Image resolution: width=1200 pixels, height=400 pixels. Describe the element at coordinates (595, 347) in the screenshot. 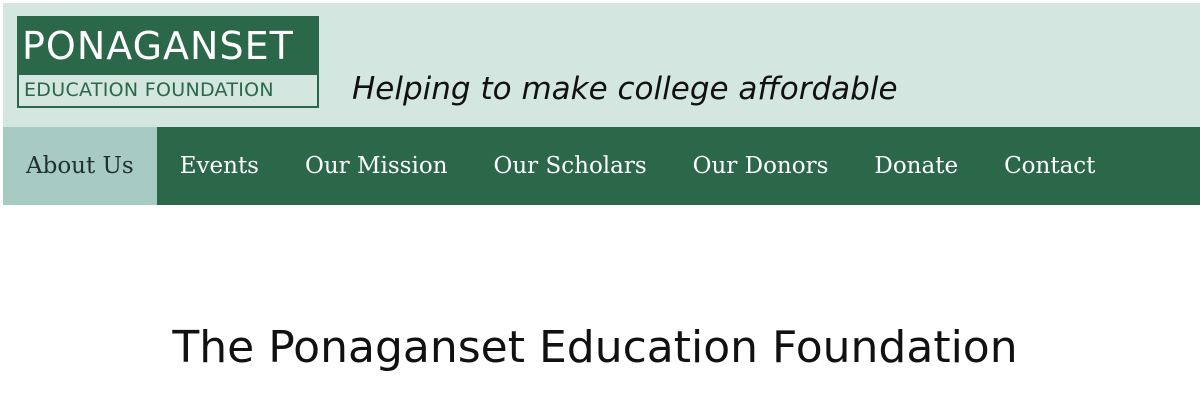

I see `page-title: The Ponaganset Education Foundation` at that location.